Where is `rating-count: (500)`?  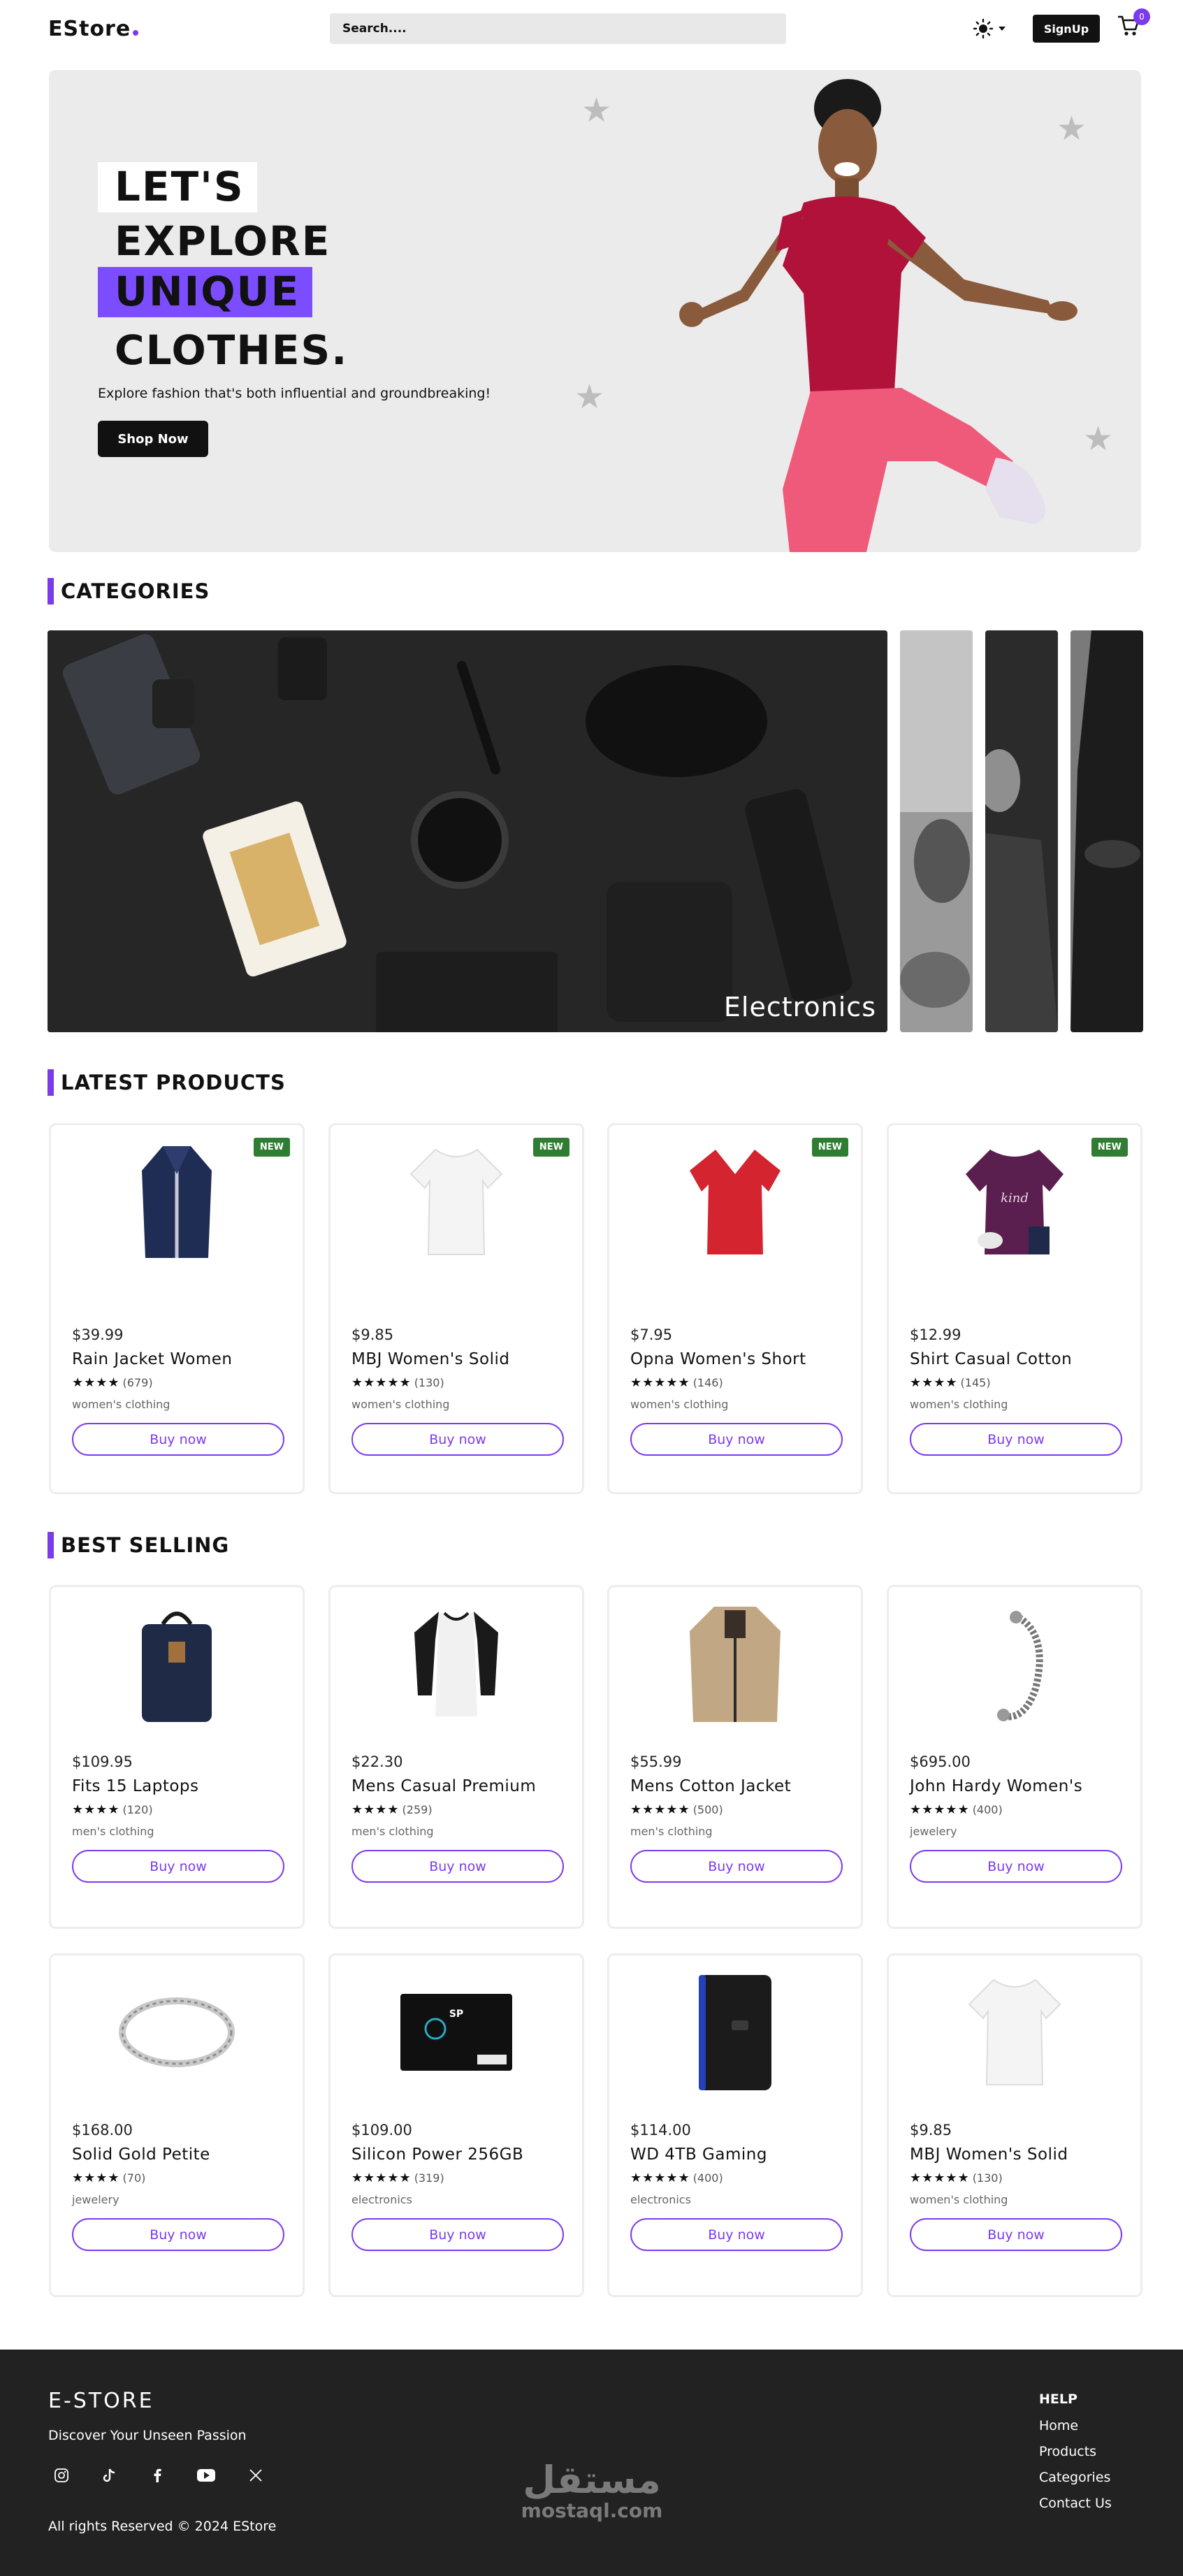
rating-count: (500) is located at coordinates (707, 1809).